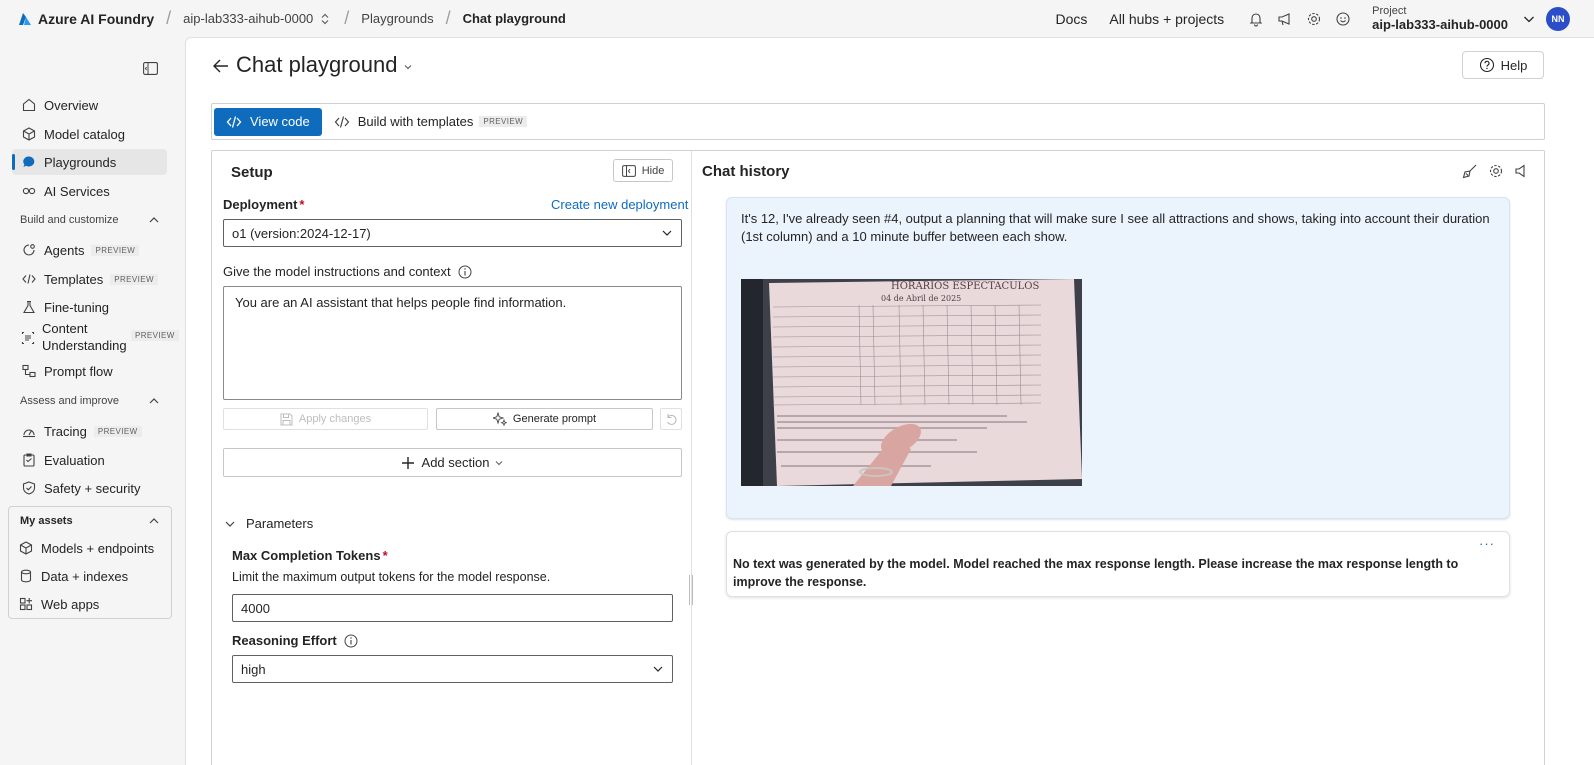  Describe the element at coordinates (89, 431) in the screenshot. I see `sidebar-item-tracing: Tracing PREVIEW` at that location.